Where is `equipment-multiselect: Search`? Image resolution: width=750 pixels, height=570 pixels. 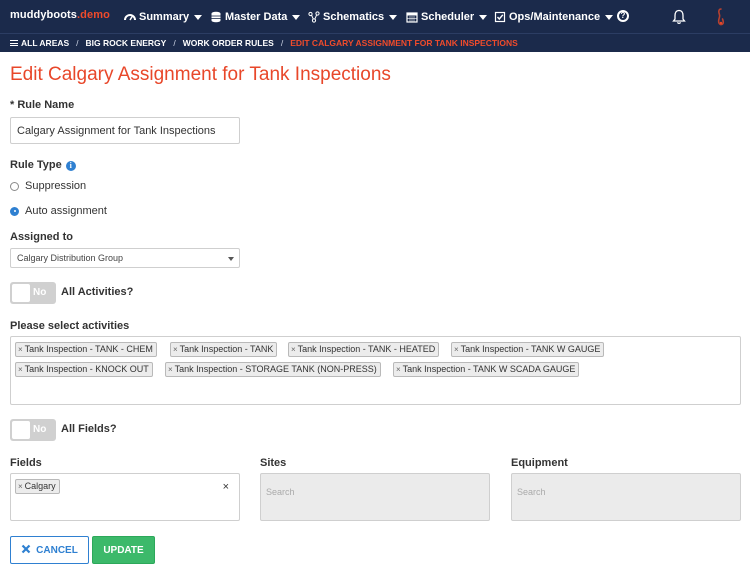
equipment-multiselect: Search is located at coordinates (626, 497).